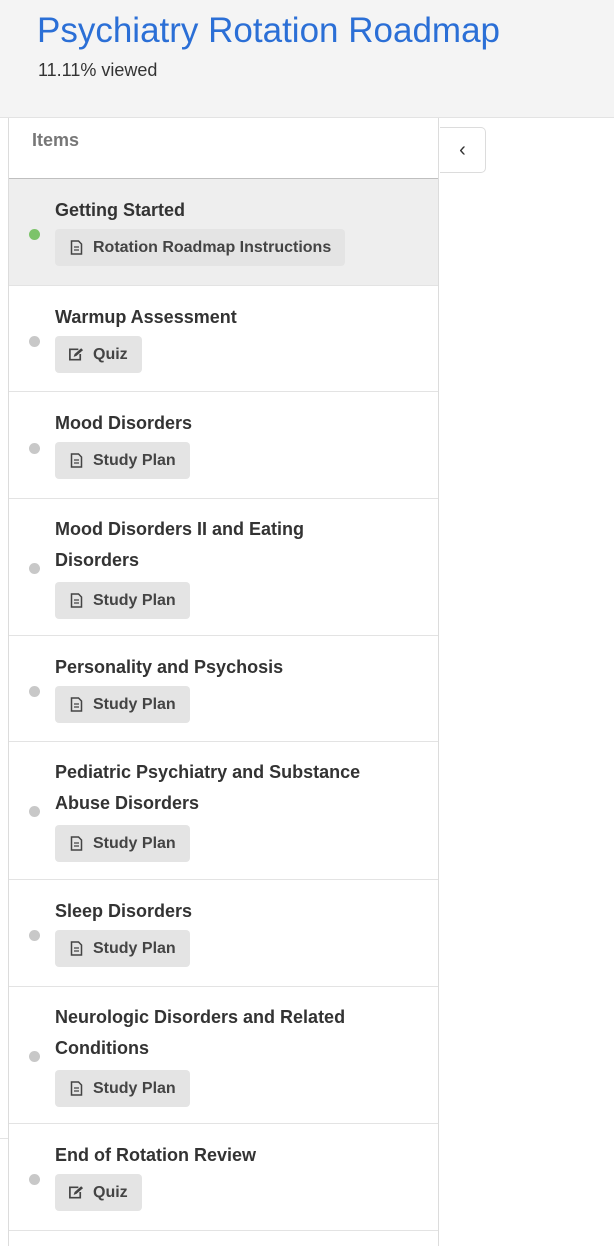 The height and width of the screenshot is (1246, 614). I want to click on progress-text: 11.11% viewed, so click(98, 70).